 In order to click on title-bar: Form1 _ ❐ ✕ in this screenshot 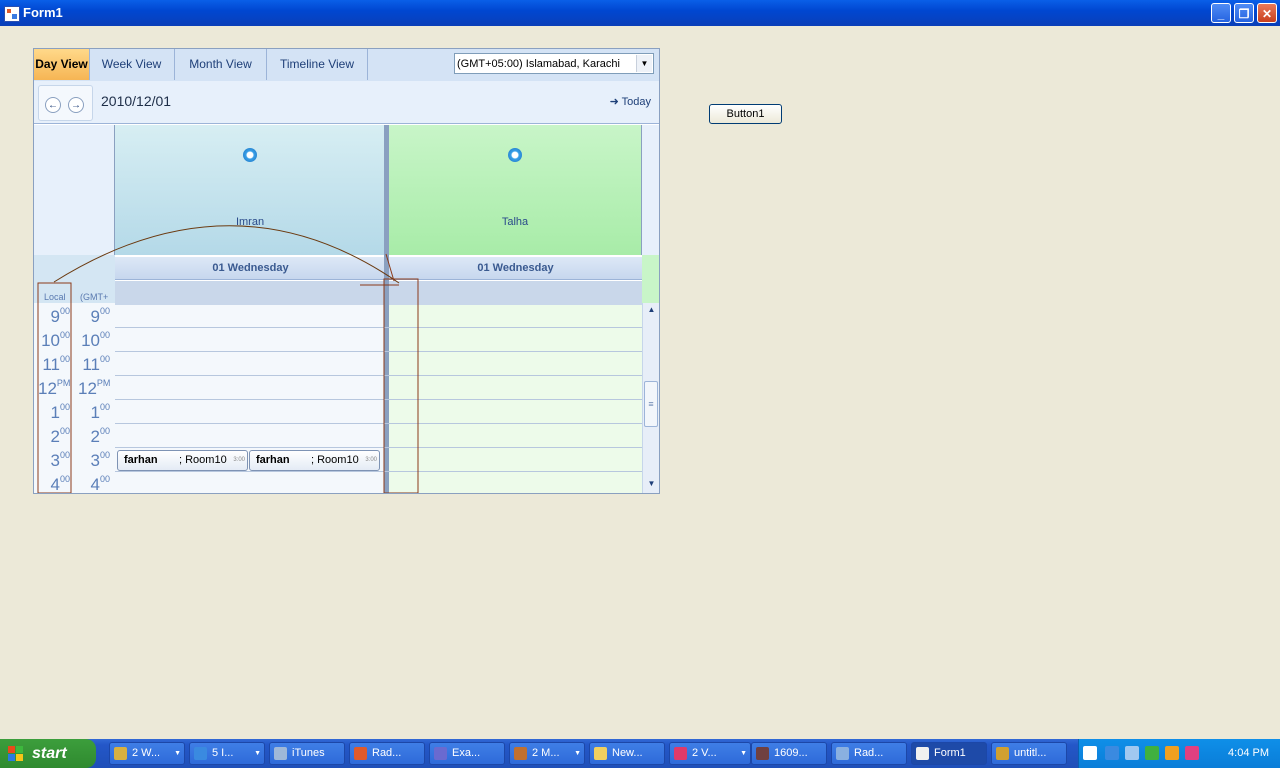, I will do `click(640, 13)`.